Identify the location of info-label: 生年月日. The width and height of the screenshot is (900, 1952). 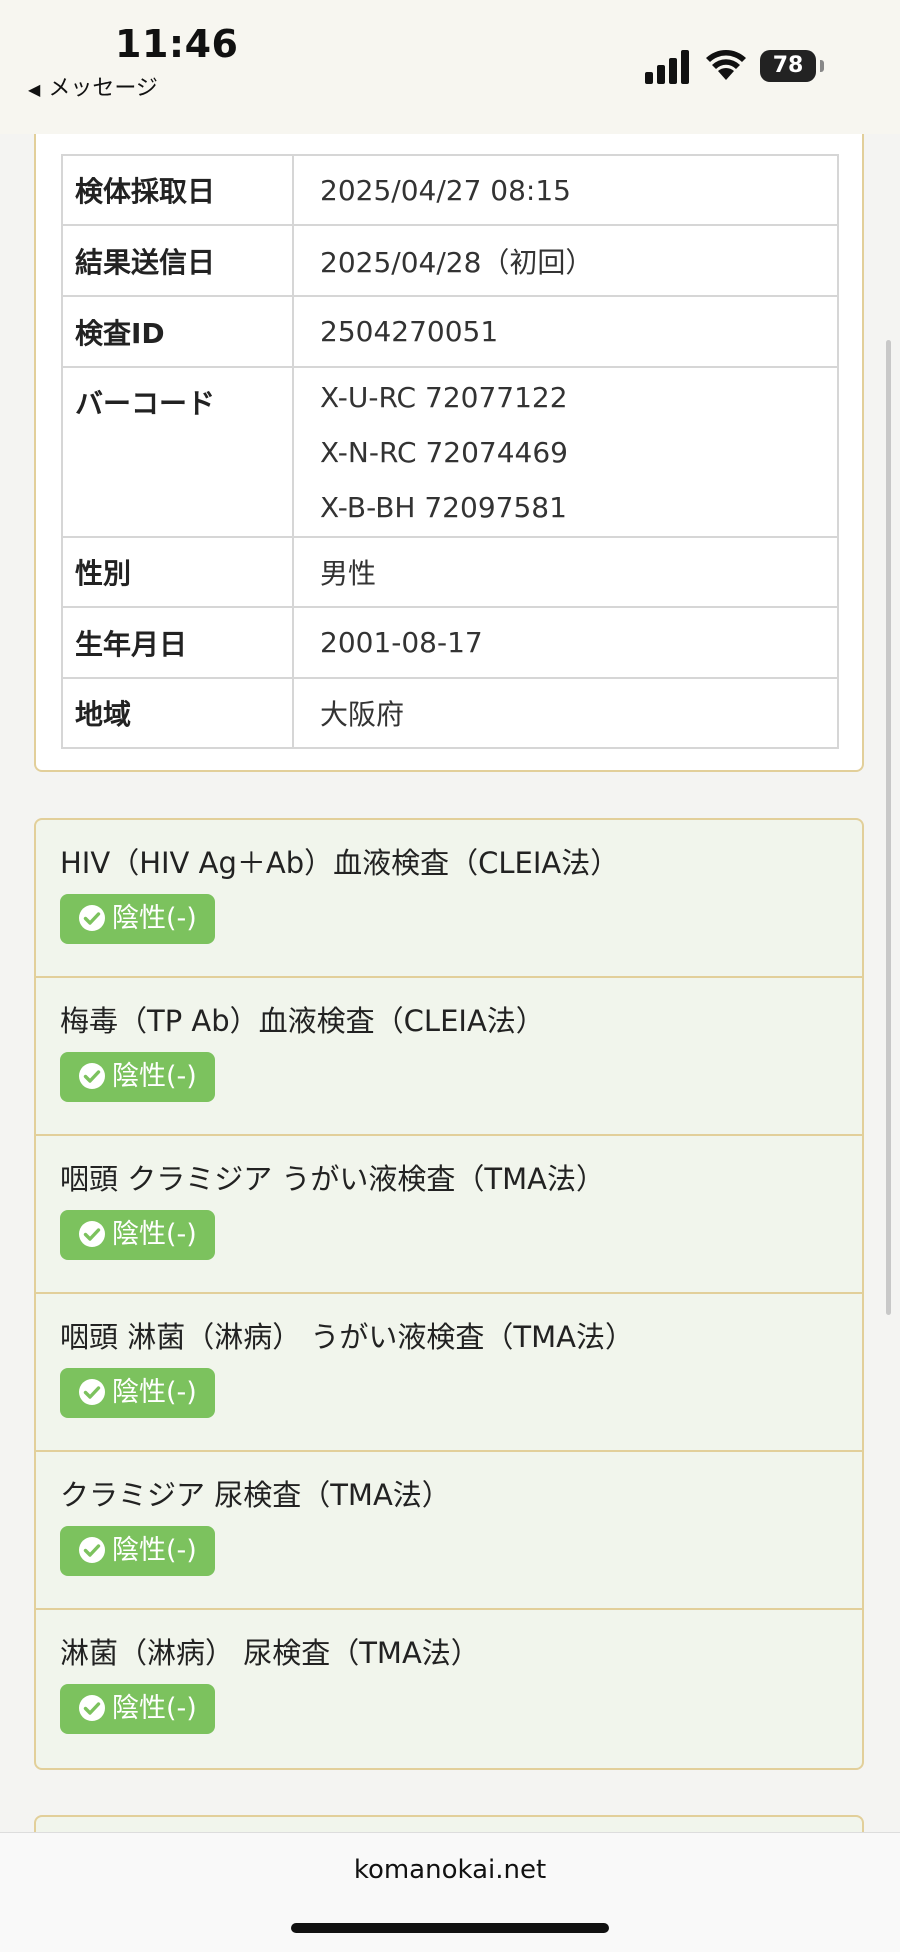
(177, 642).